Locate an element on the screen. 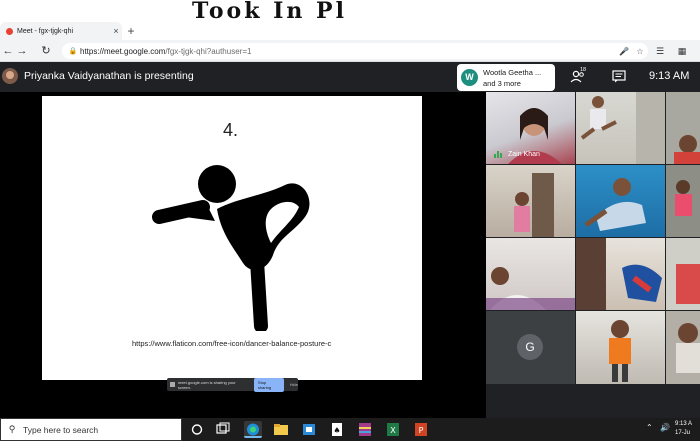 The image size is (700, 441). share-indicator-icon is located at coordinates (172, 384).